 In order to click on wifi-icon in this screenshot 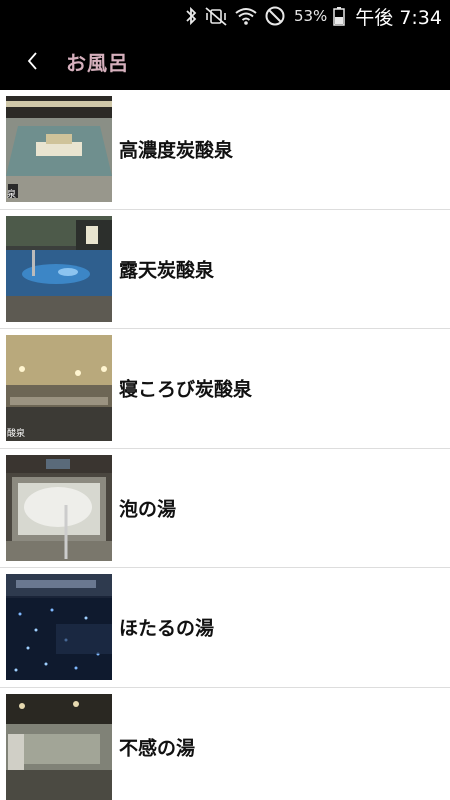, I will do `click(246, 16)`.